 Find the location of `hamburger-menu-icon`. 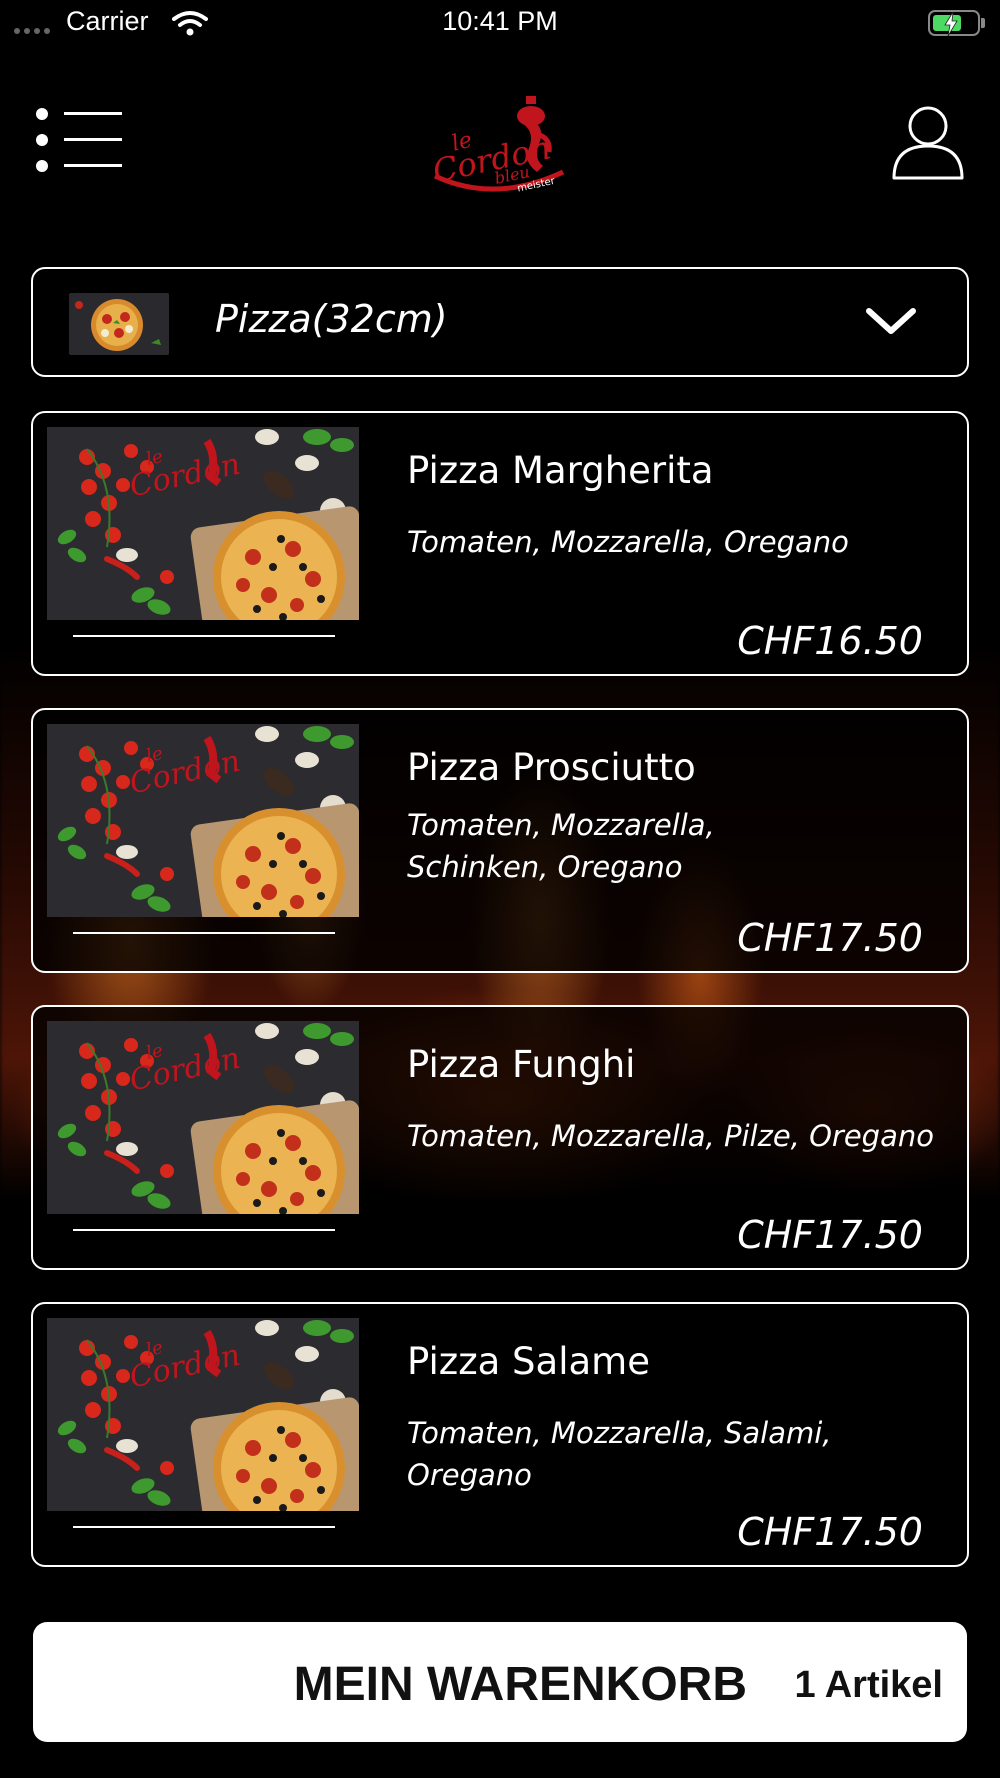

hamburger-menu-icon is located at coordinates (81, 141).